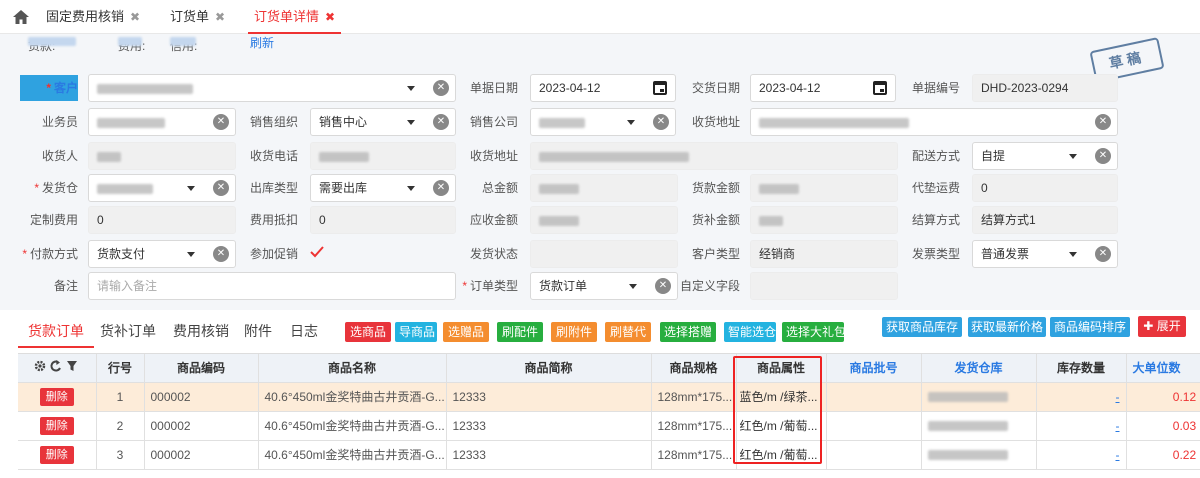 Image resolution: width=1200 pixels, height=478 pixels. Describe the element at coordinates (814, 332) in the screenshot. I see `select-gift-pack-button: 选择大礼包` at that location.